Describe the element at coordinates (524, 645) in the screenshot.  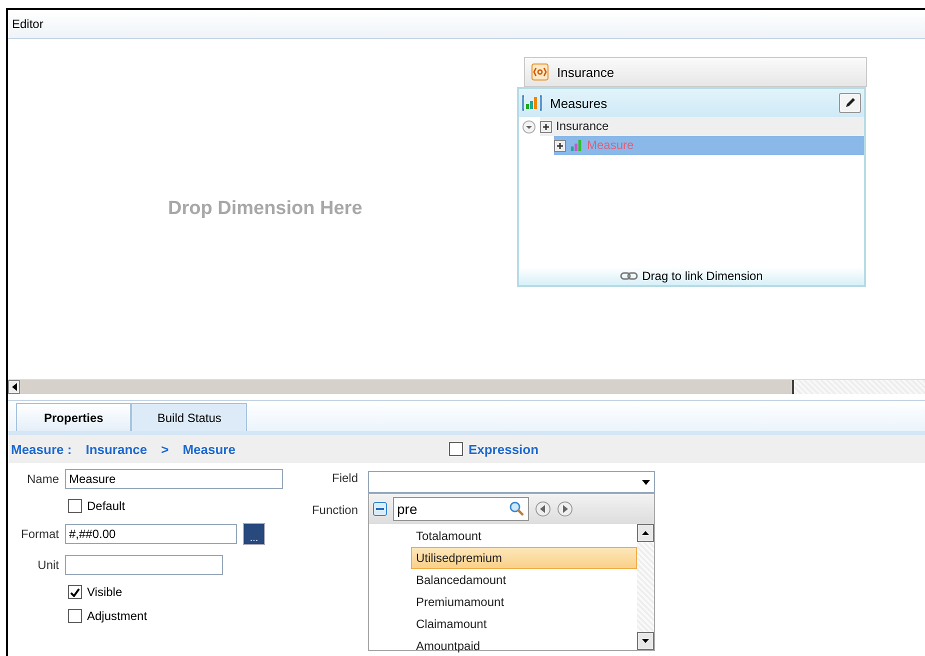
I see `list-item: Amountpaid` at that location.